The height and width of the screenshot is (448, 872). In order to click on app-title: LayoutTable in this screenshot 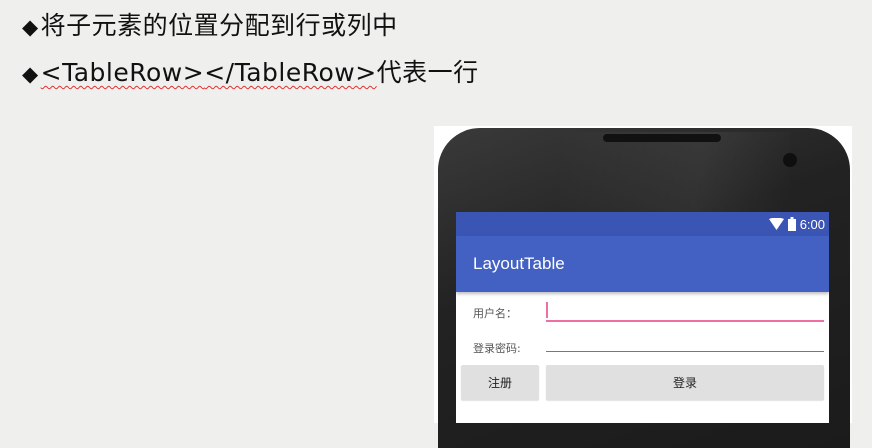, I will do `click(519, 263)`.